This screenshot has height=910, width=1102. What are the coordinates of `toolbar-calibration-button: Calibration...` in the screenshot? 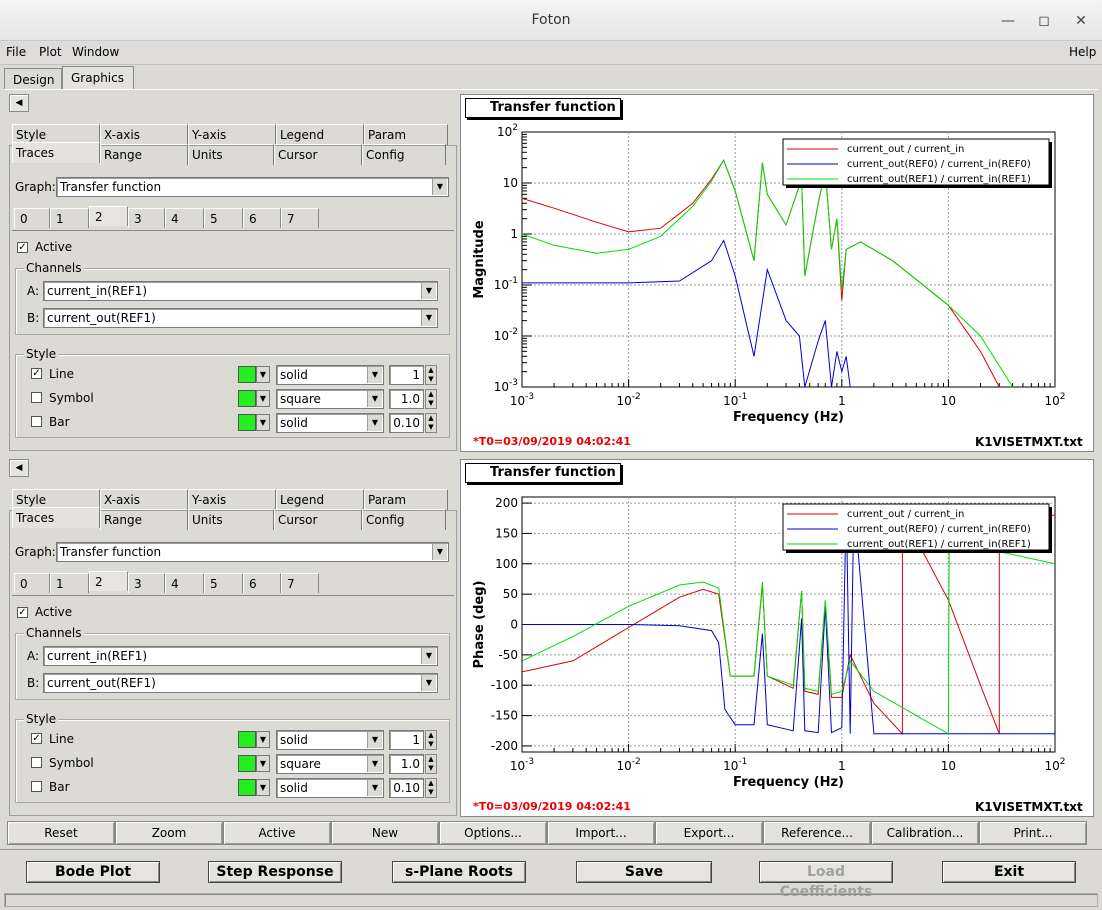 It's located at (925, 833).